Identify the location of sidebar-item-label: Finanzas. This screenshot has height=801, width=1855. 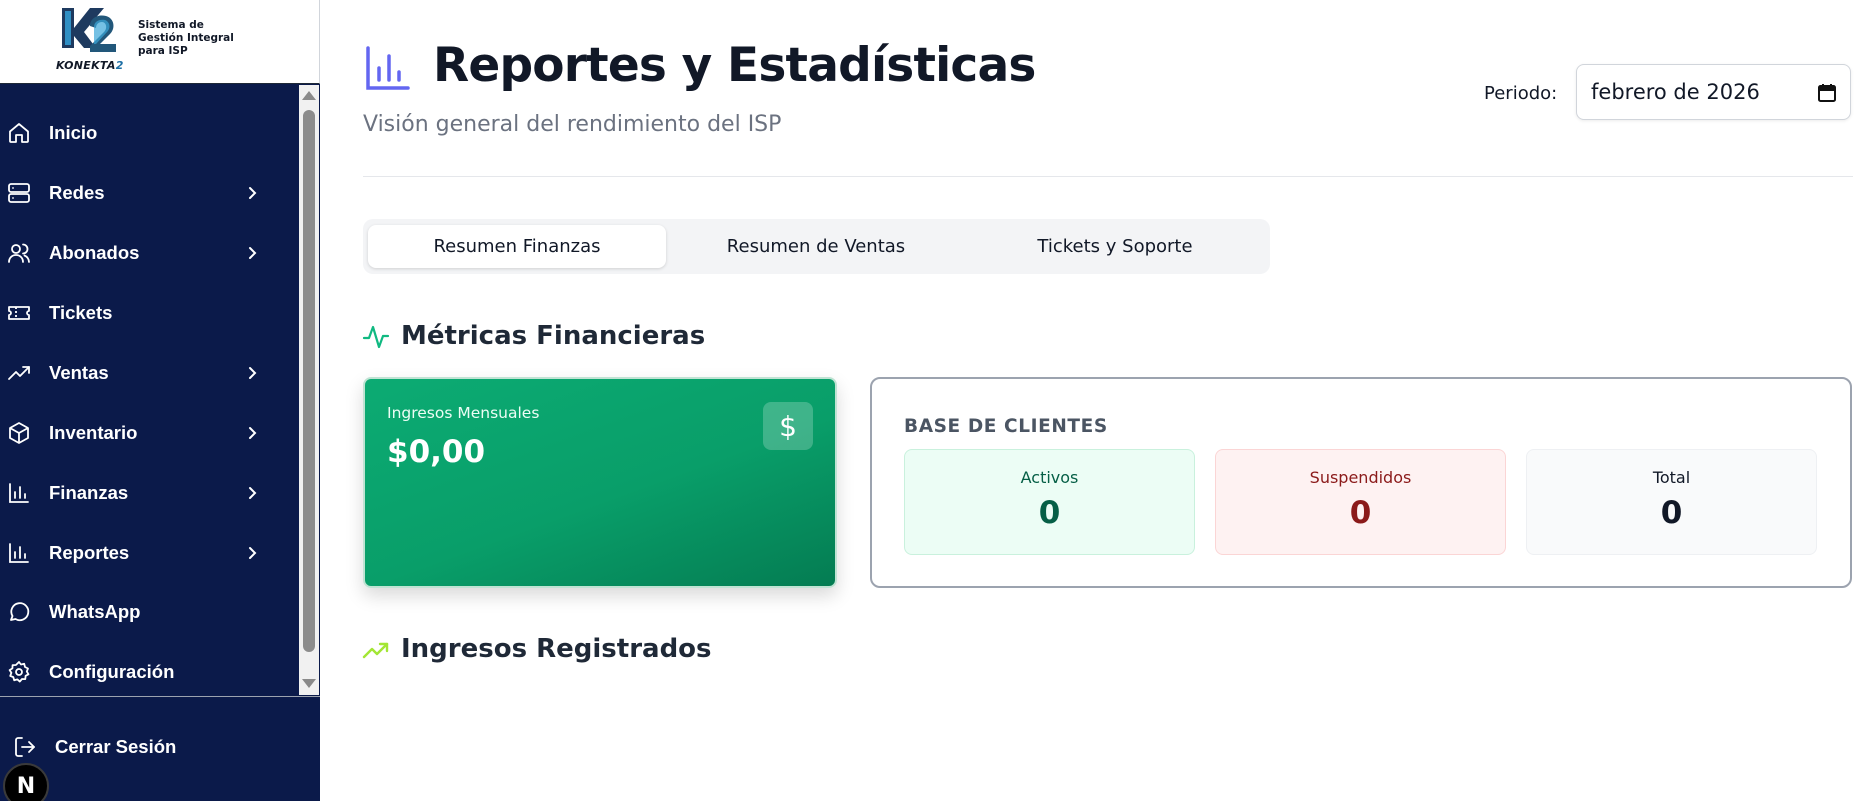
(89, 492).